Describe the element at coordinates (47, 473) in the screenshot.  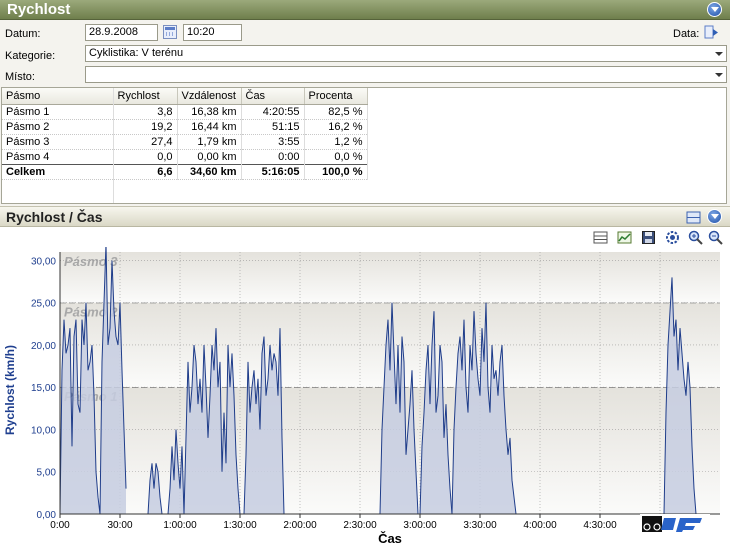
I see `y-tick-label: 5,00` at that location.